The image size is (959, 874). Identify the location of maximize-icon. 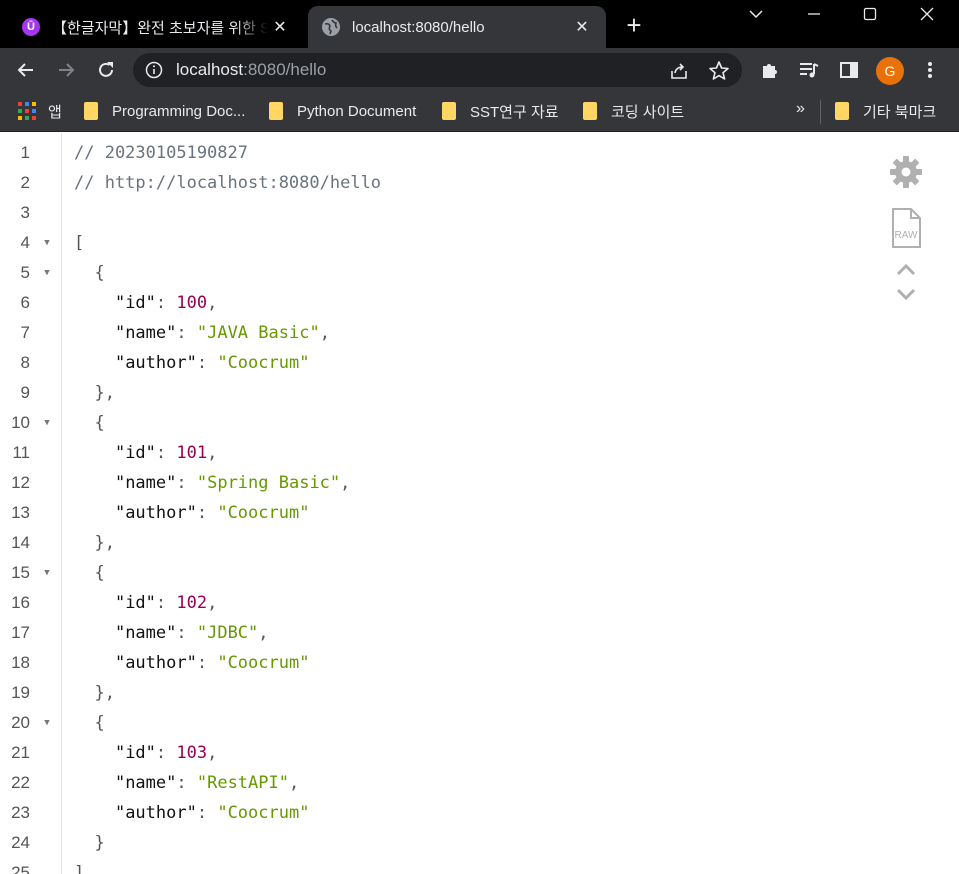
(870, 14).